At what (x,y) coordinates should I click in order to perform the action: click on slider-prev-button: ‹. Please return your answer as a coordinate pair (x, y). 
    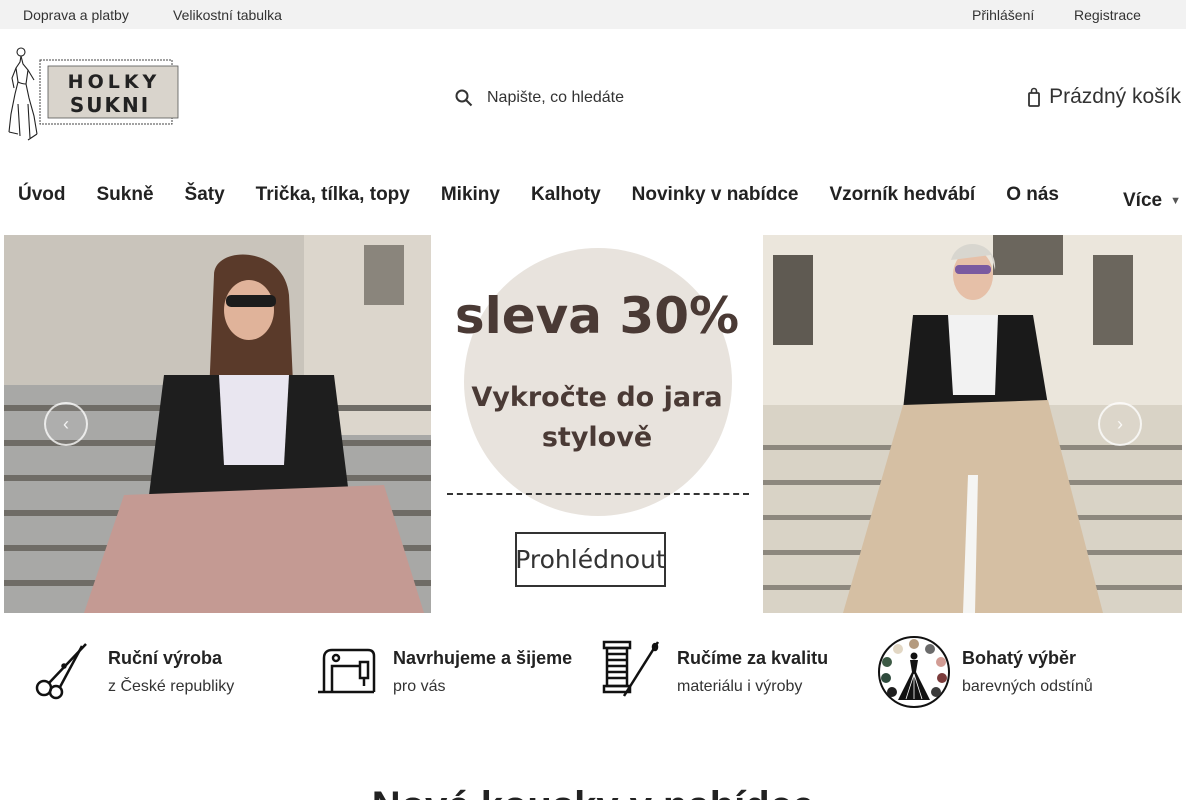
    Looking at the image, I should click on (66, 424).